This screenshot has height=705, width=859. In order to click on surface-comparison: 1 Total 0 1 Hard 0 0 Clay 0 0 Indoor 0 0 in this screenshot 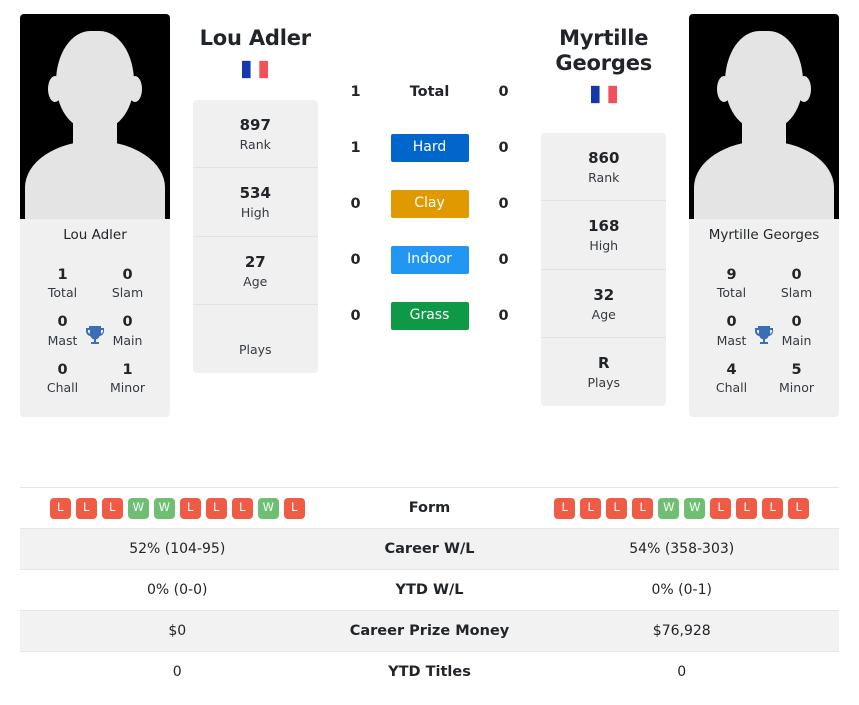, I will do `click(430, 177)`.